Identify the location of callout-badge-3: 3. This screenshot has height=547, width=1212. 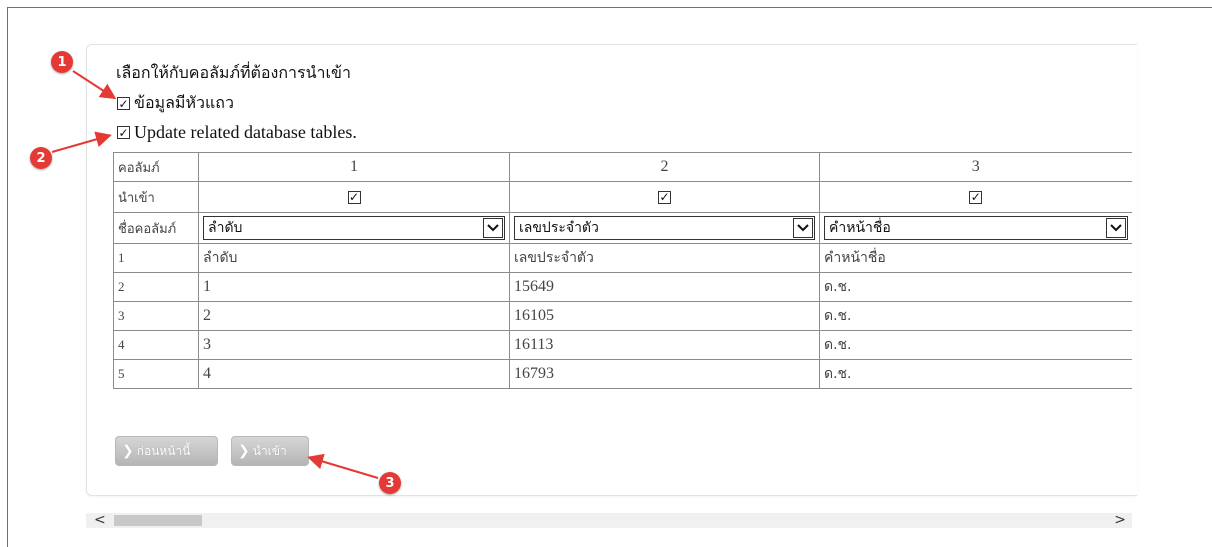
(390, 483).